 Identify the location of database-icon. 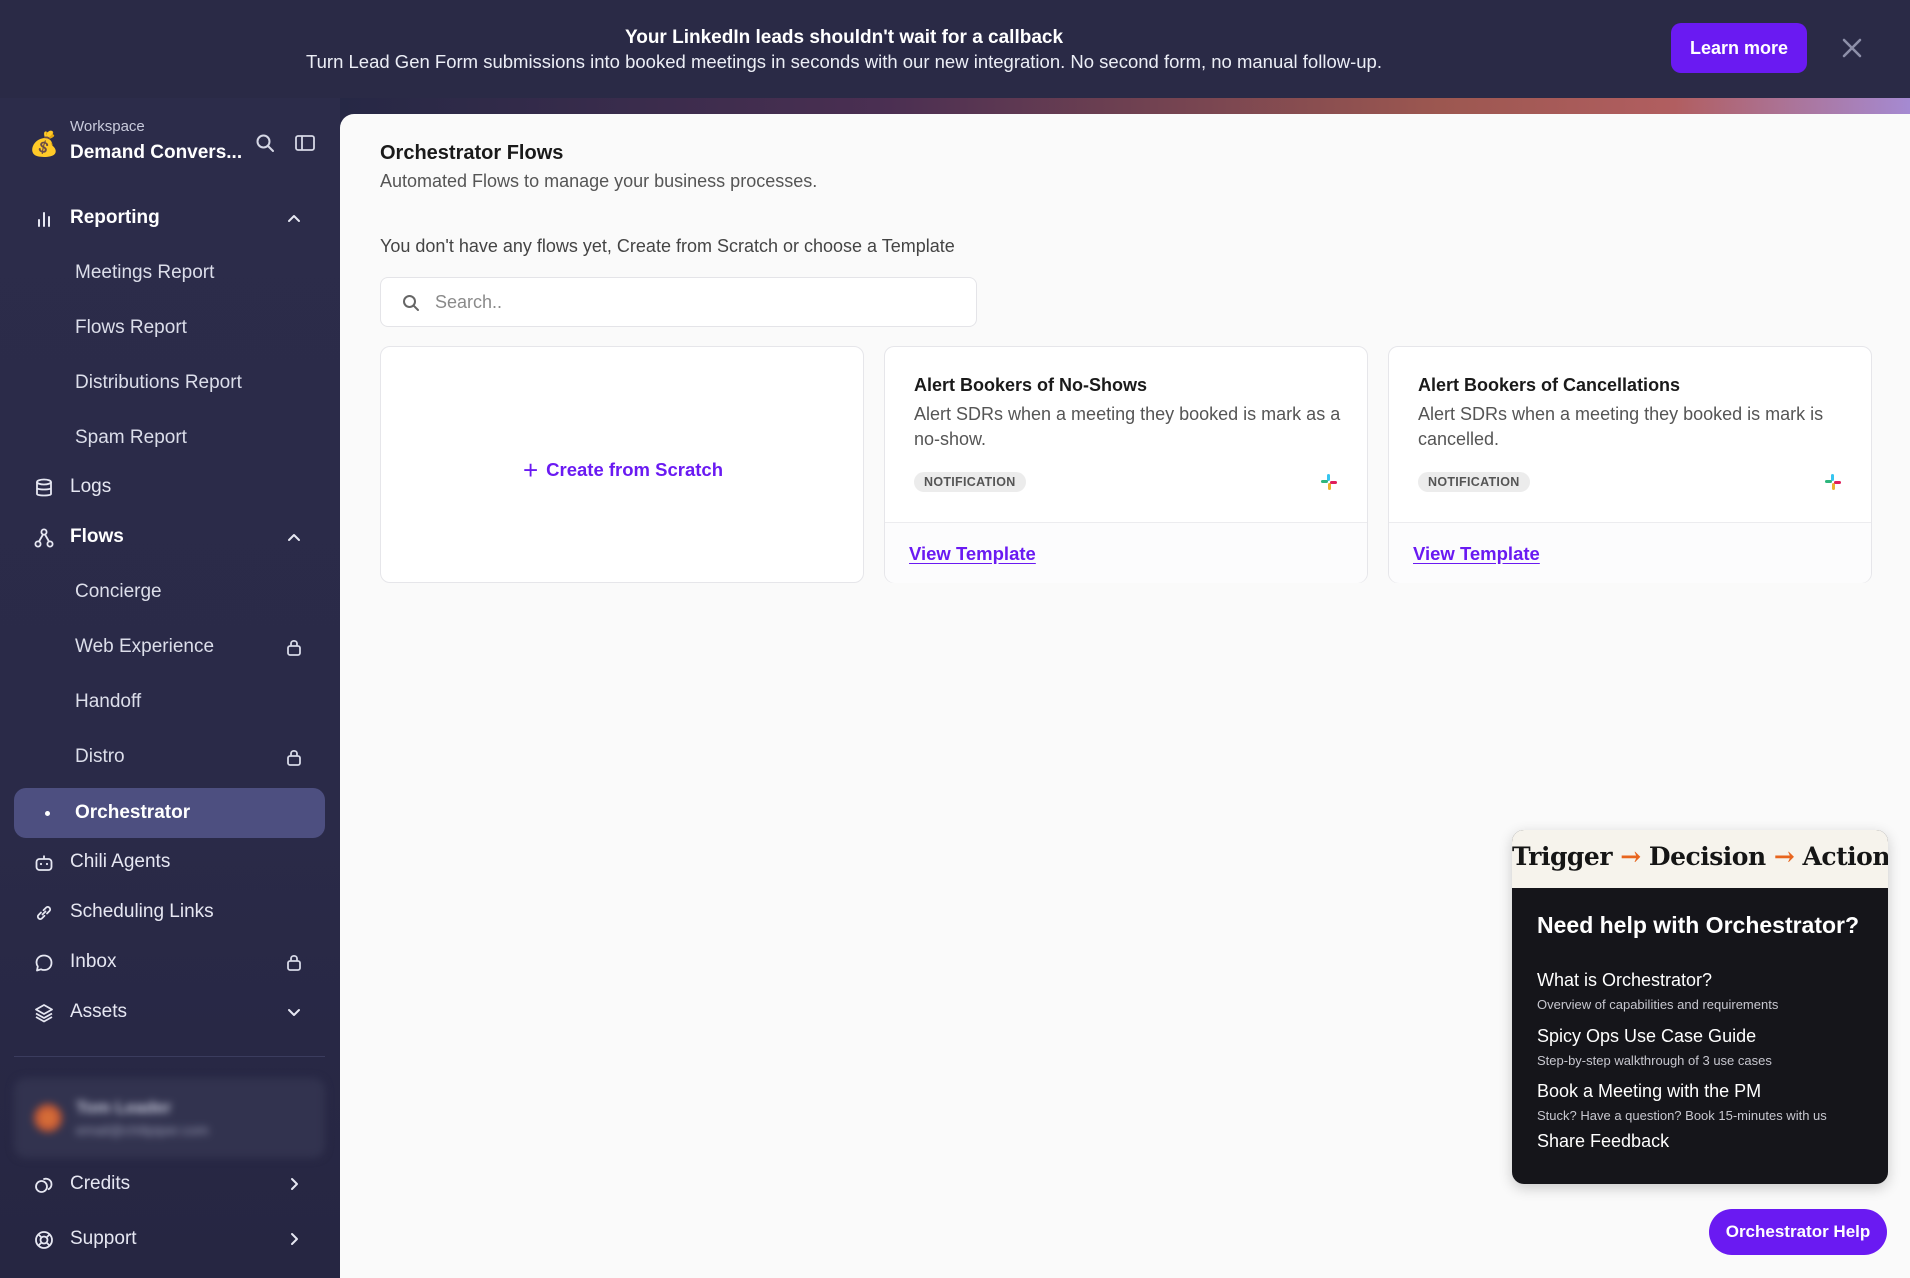
(44, 487).